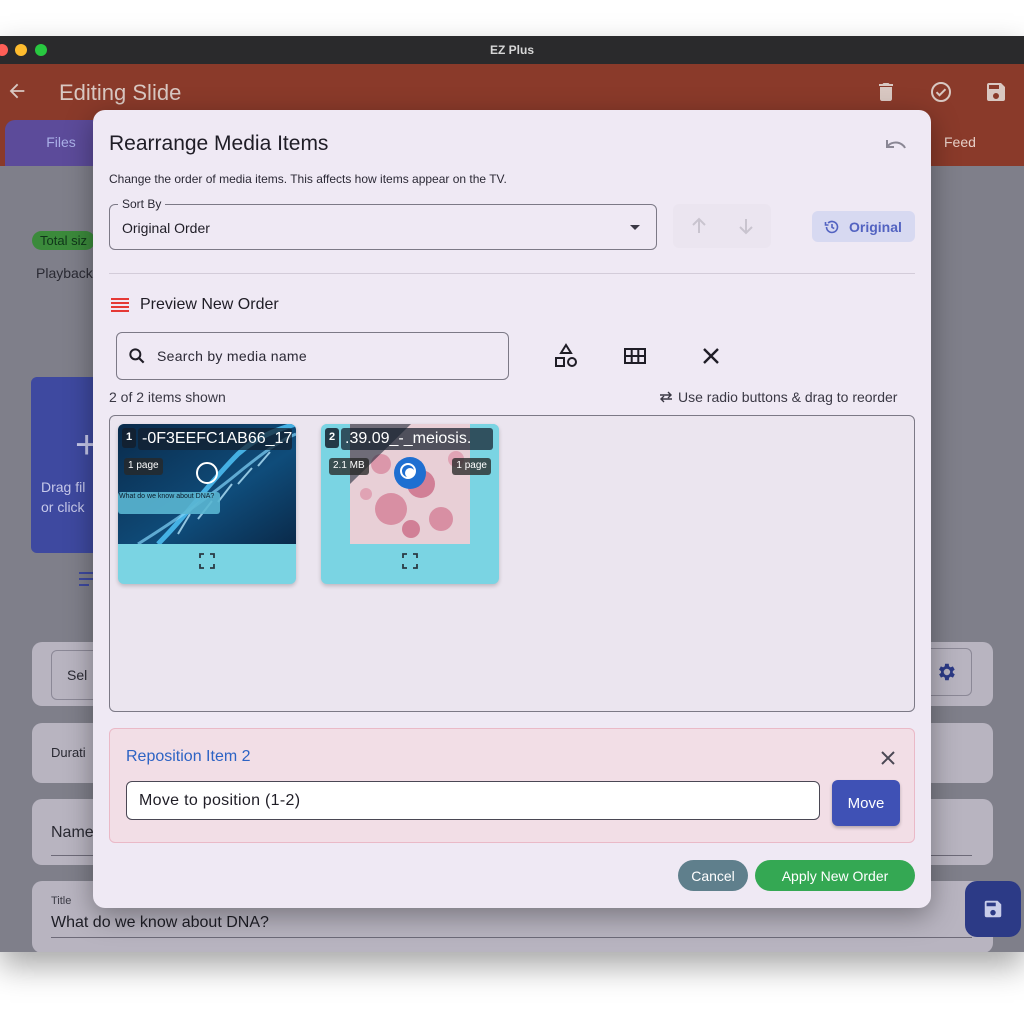  What do you see at coordinates (383, 223) in the screenshot?
I see `sort-by-select: Sort By Original Order` at bounding box center [383, 223].